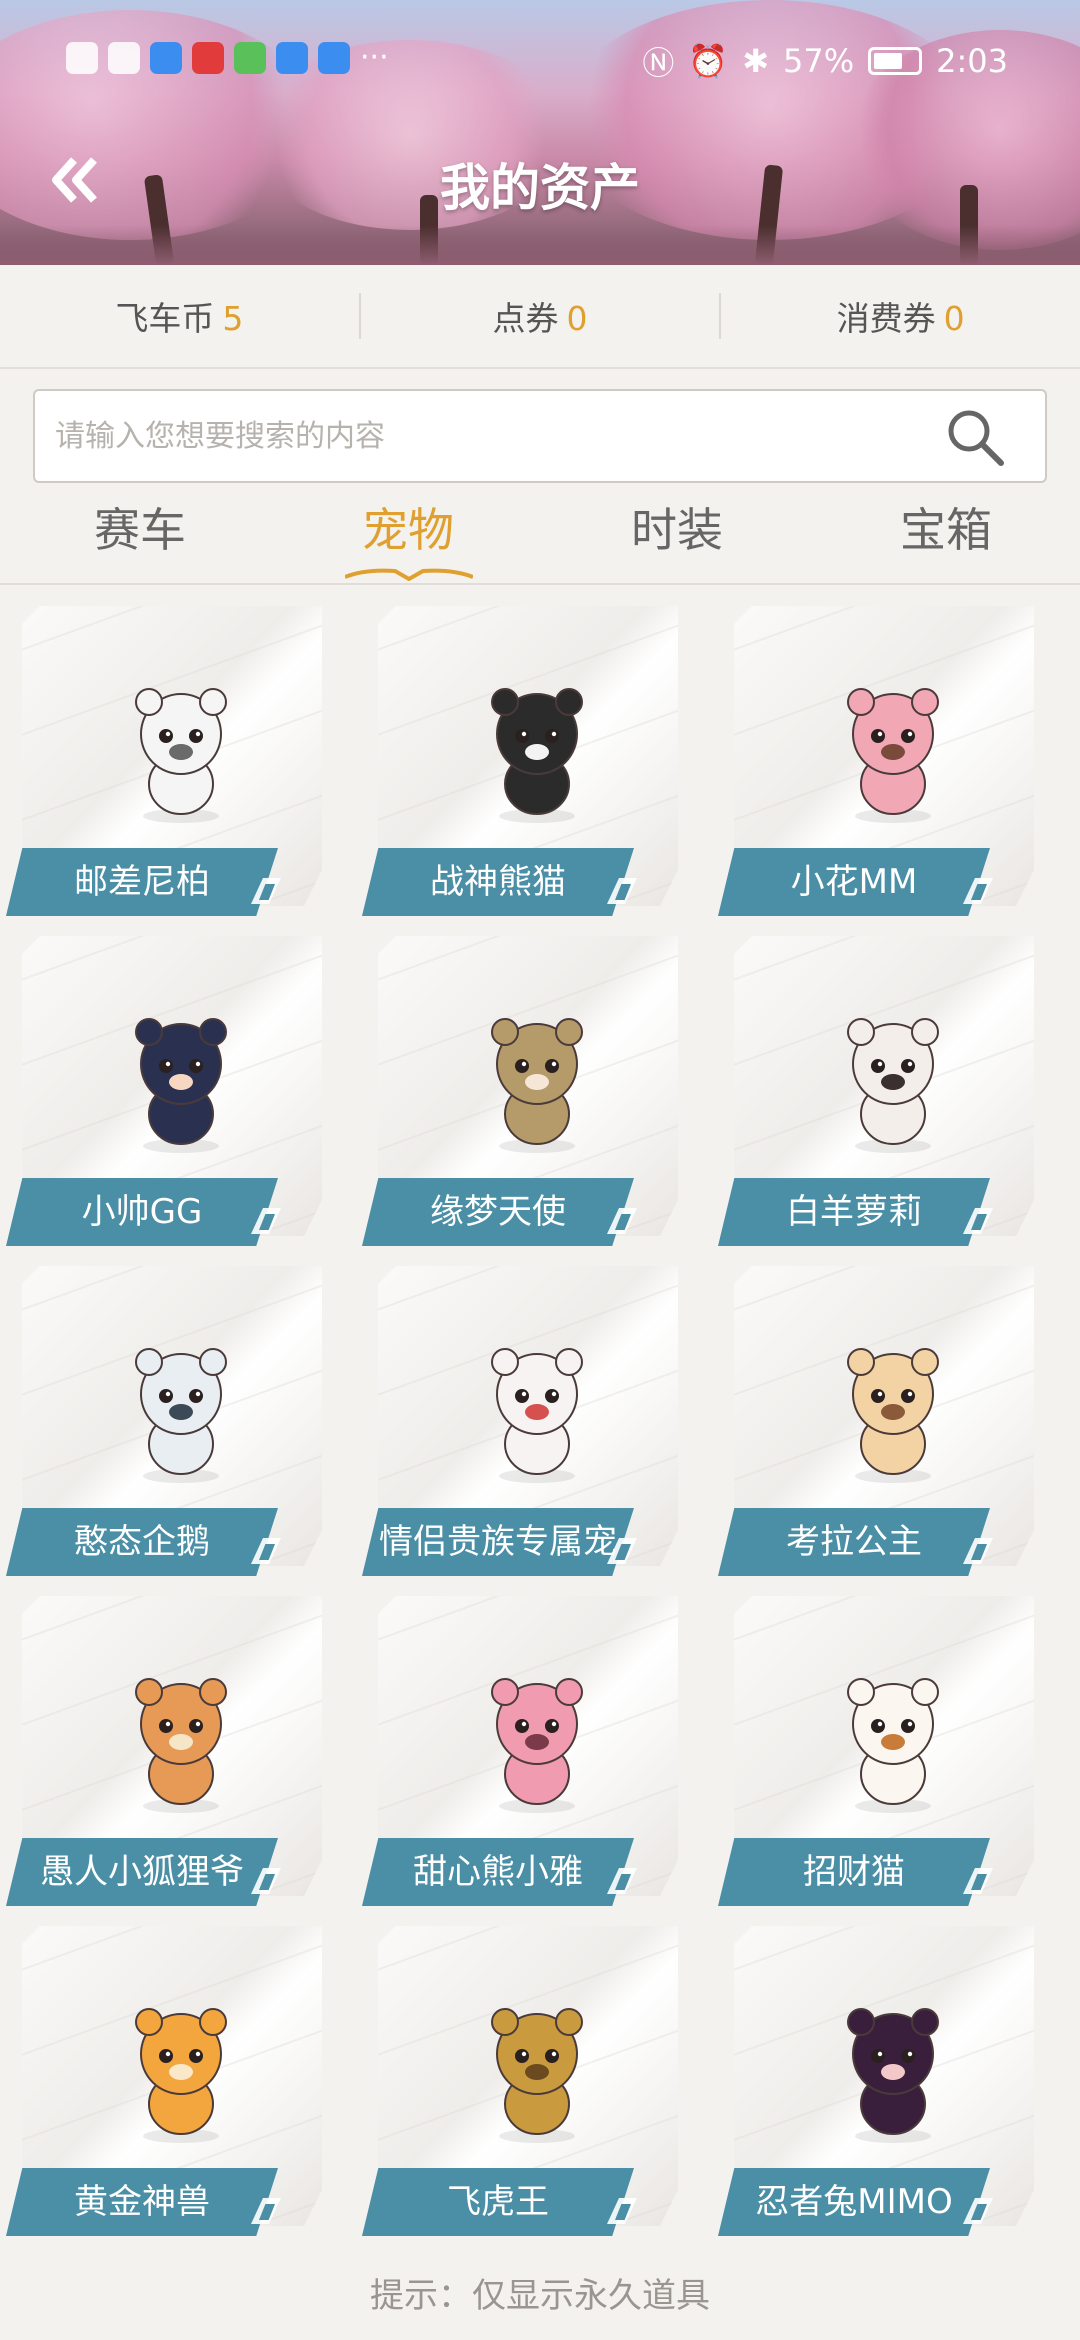 The width and height of the screenshot is (1080, 2340). What do you see at coordinates (82, 57) in the screenshot?
I see `hd-icon` at bounding box center [82, 57].